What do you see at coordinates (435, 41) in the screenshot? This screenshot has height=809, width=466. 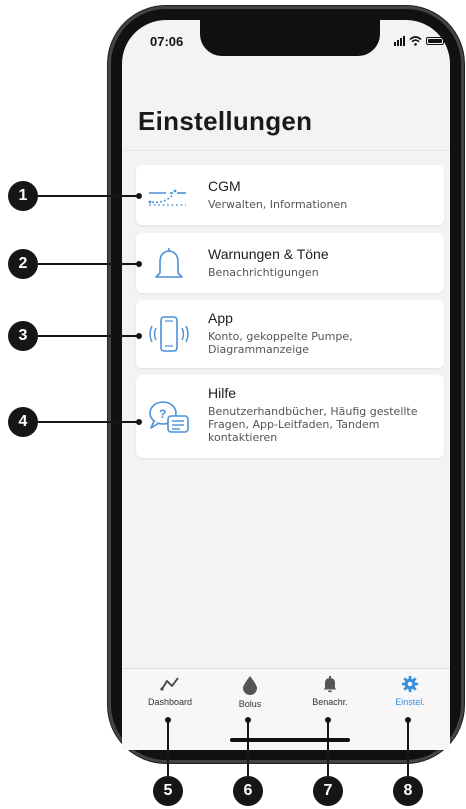 I see `battery-icon` at bounding box center [435, 41].